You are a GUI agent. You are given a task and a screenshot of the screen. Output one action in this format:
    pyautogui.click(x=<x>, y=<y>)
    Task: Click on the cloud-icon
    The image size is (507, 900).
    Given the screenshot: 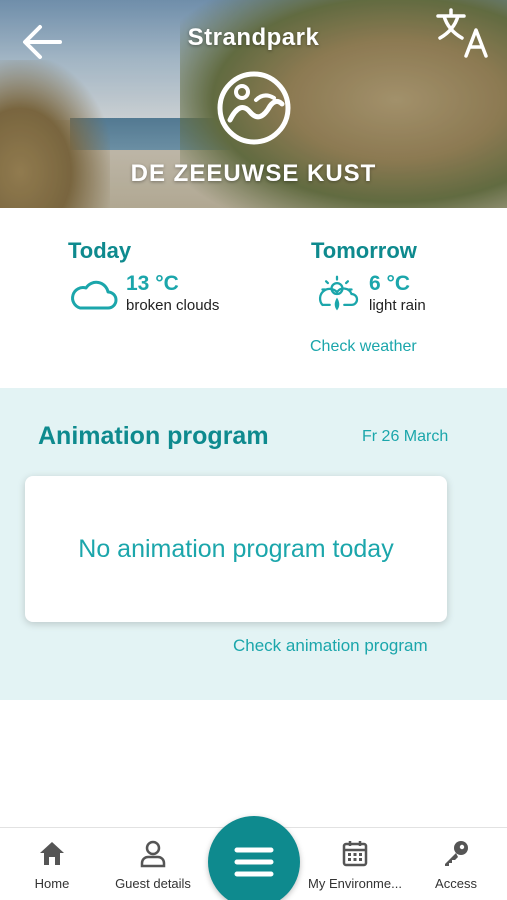 What is the action you would take?
    pyautogui.click(x=94, y=295)
    